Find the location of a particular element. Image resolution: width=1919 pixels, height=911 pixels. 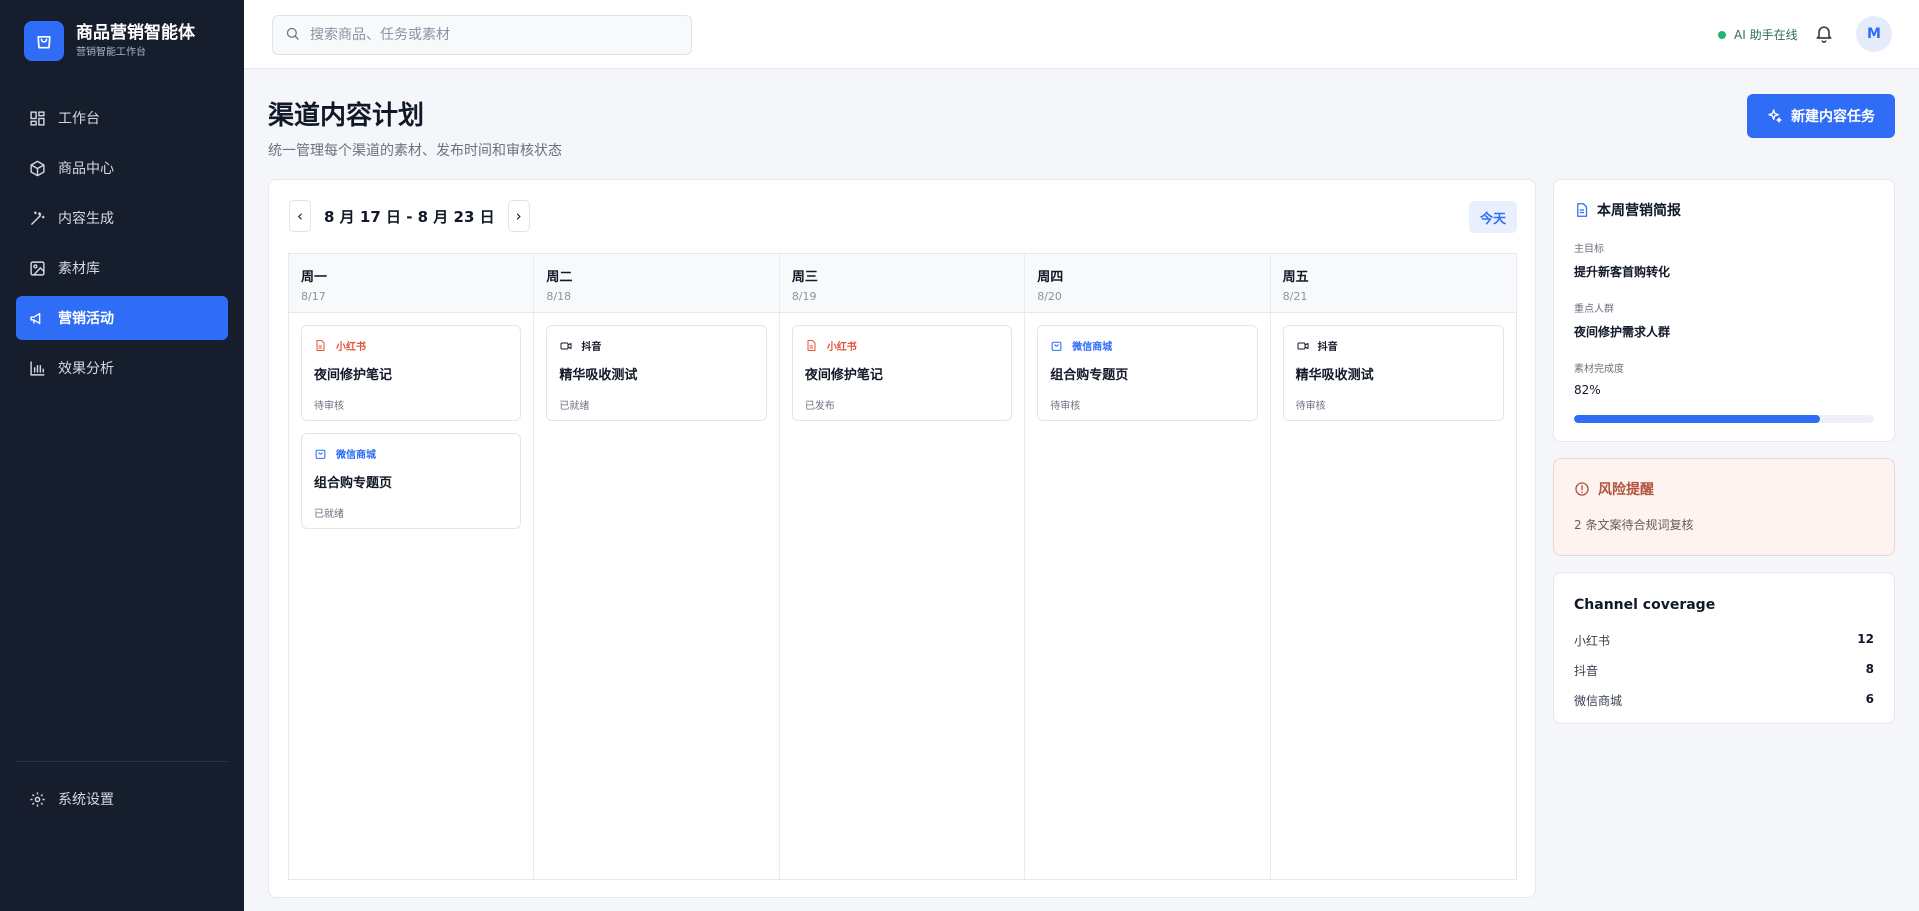

task-status: 已发布 is located at coordinates (819, 406).